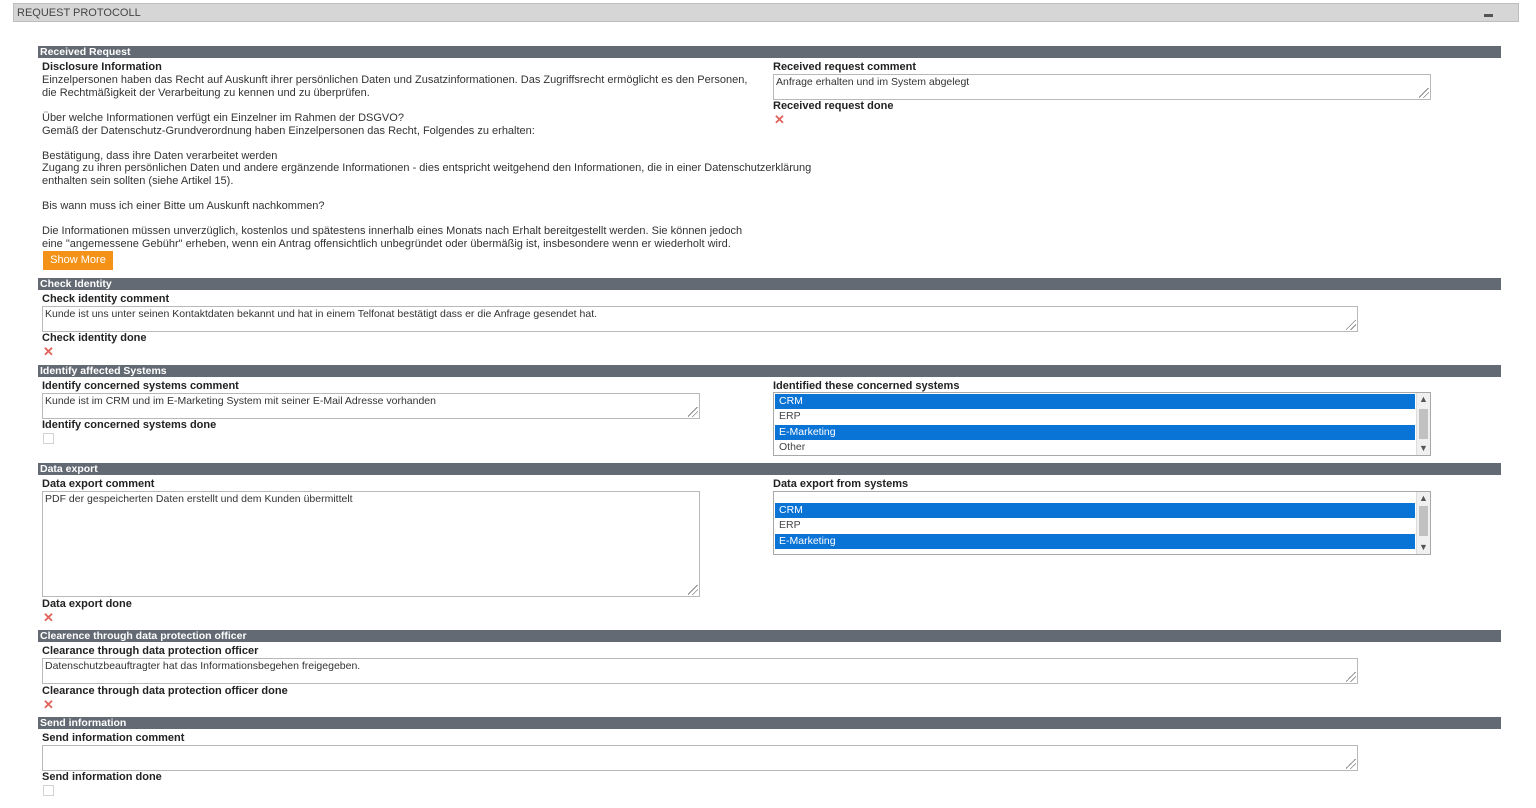 This screenshot has height=808, width=1536. I want to click on export-comment-label: Data export comment, so click(98, 484).